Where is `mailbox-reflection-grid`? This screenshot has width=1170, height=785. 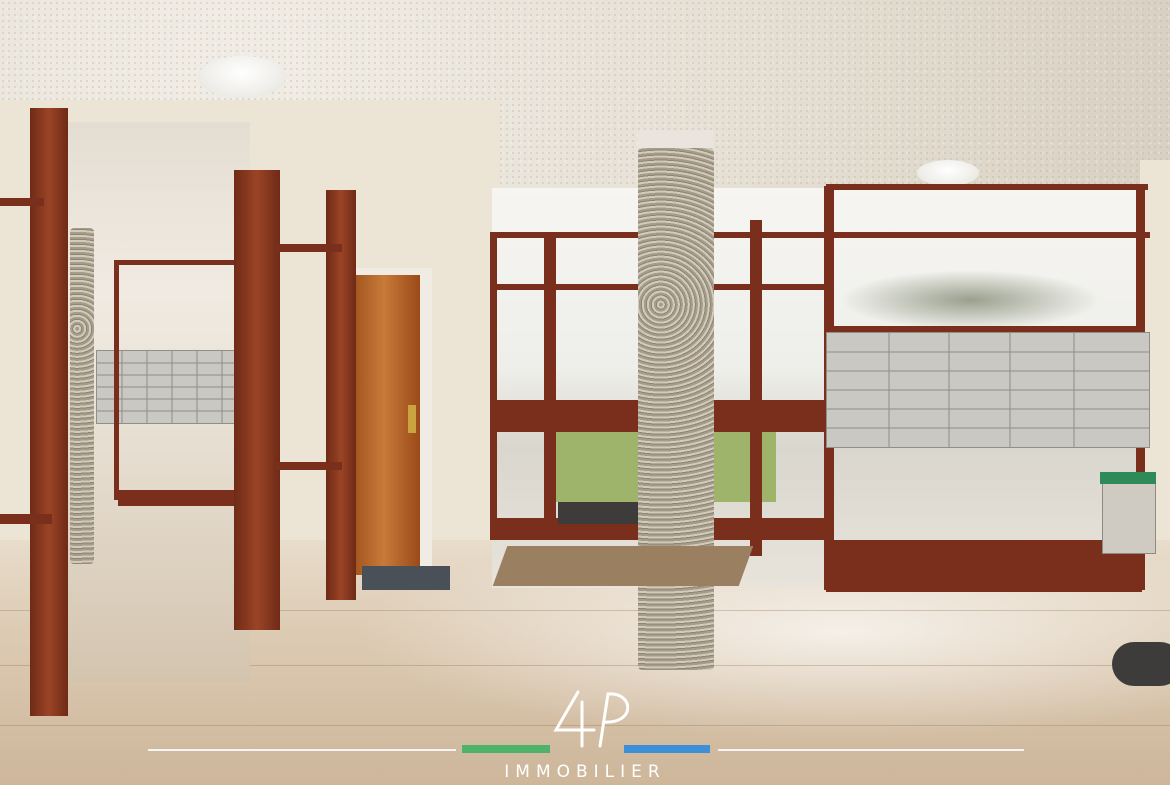
mailbox-reflection-grid is located at coordinates (171, 387).